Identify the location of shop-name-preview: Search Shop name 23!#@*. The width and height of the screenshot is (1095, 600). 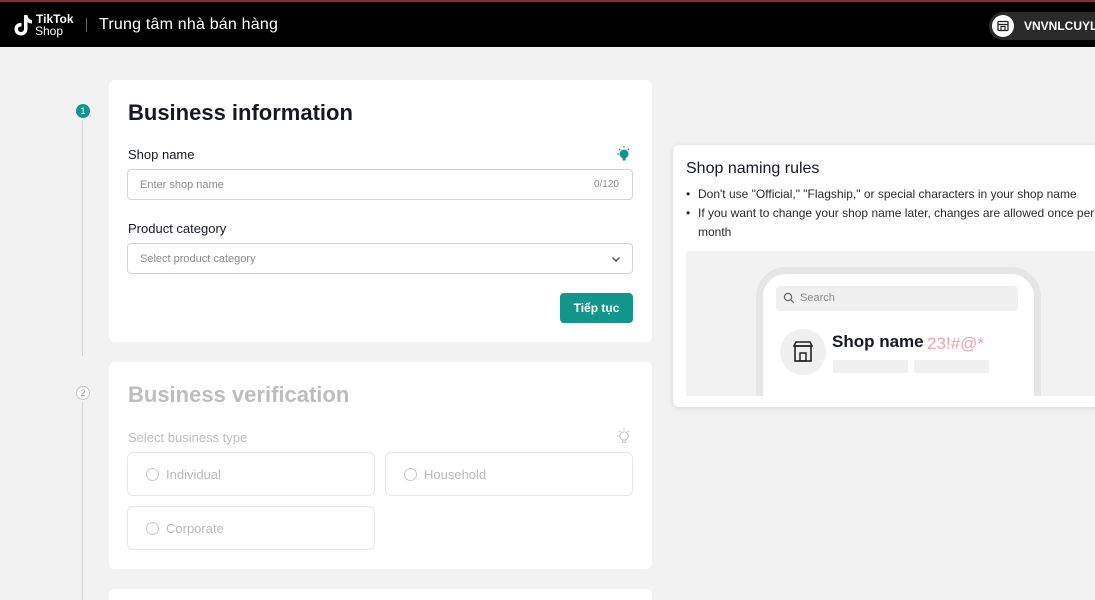
(890, 323).